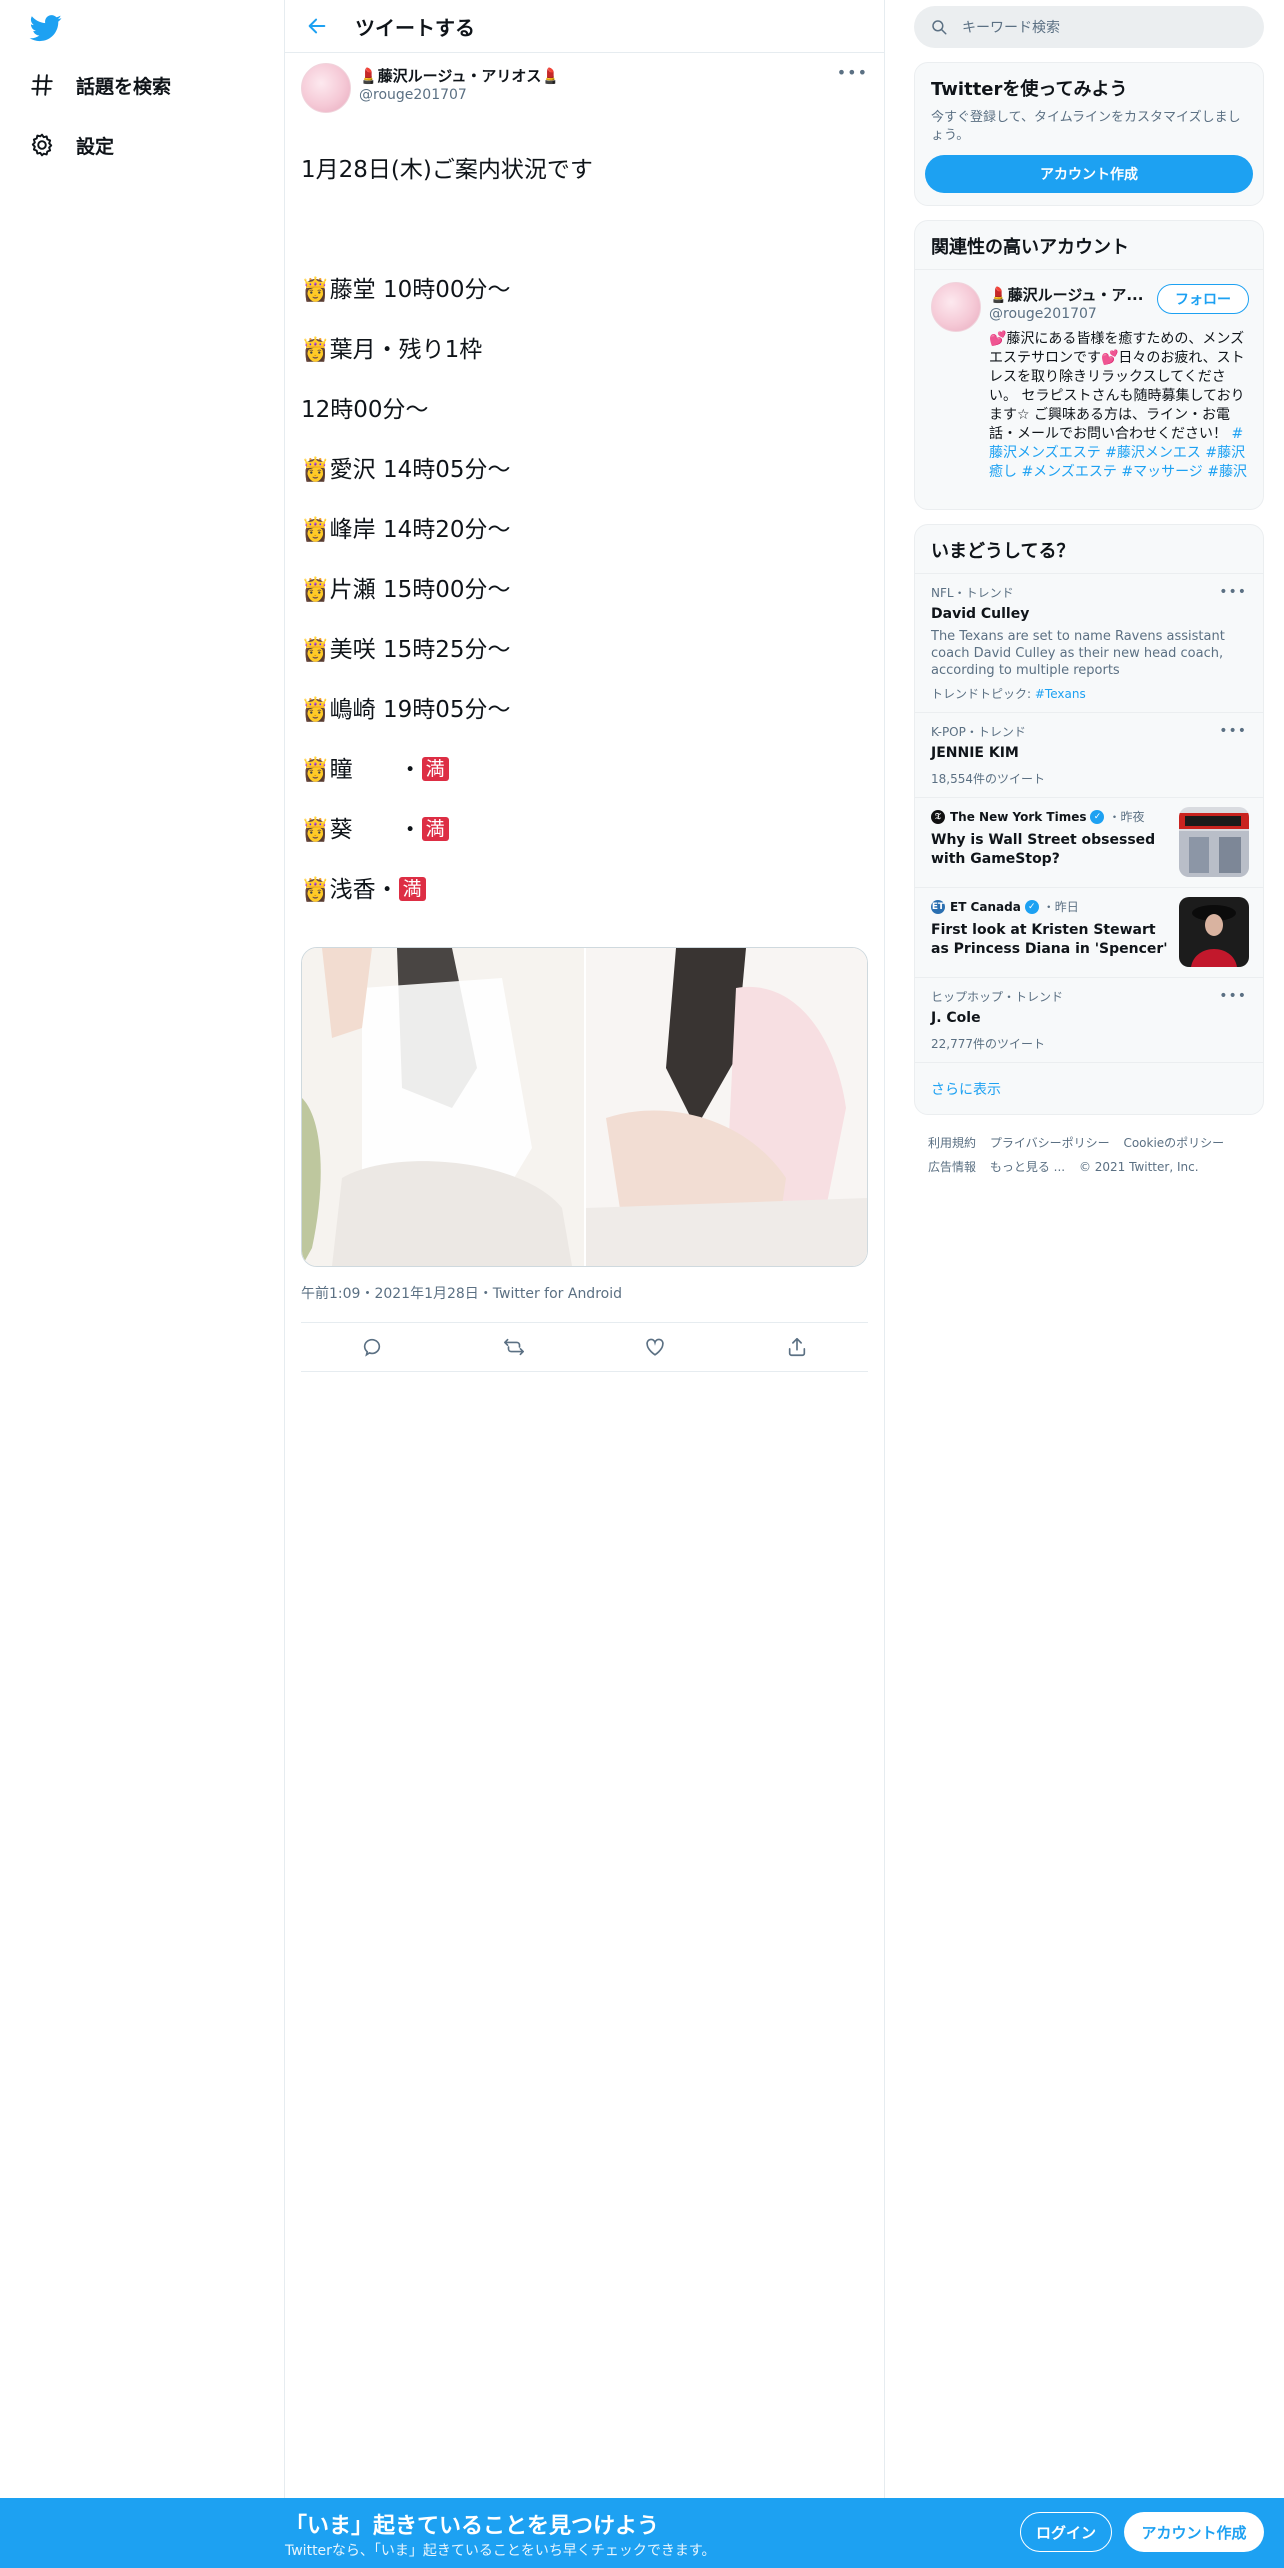 The image size is (1284, 2568). I want to click on trend-topic: トレンドトピック: #Texans, so click(1089, 693).